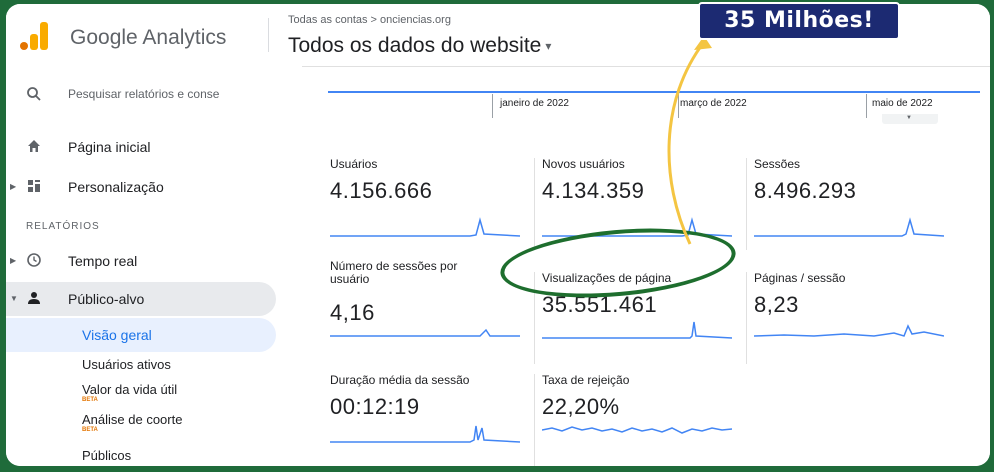  What do you see at coordinates (805, 190) in the screenshot?
I see `metric-value: 8.496.293` at bounding box center [805, 190].